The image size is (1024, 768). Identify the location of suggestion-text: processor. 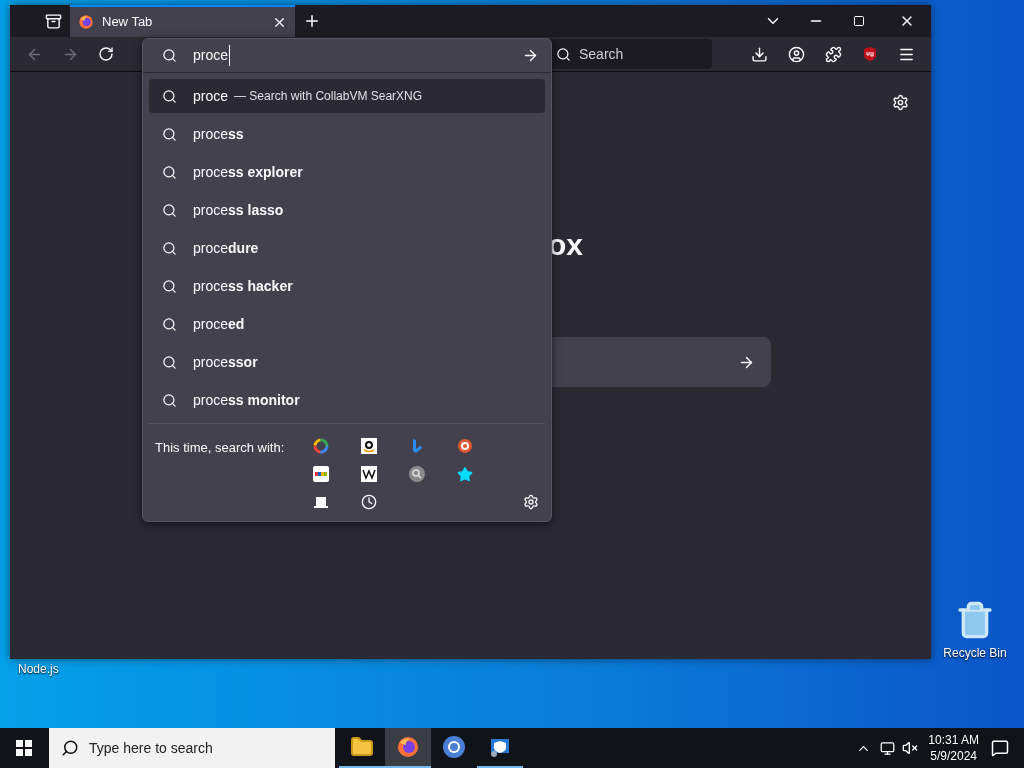
(225, 362).